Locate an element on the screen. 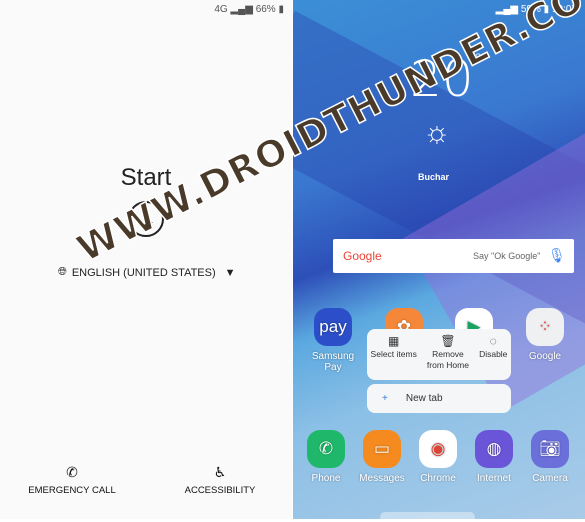  mic-icon: 🎙︎ is located at coordinates (557, 255).